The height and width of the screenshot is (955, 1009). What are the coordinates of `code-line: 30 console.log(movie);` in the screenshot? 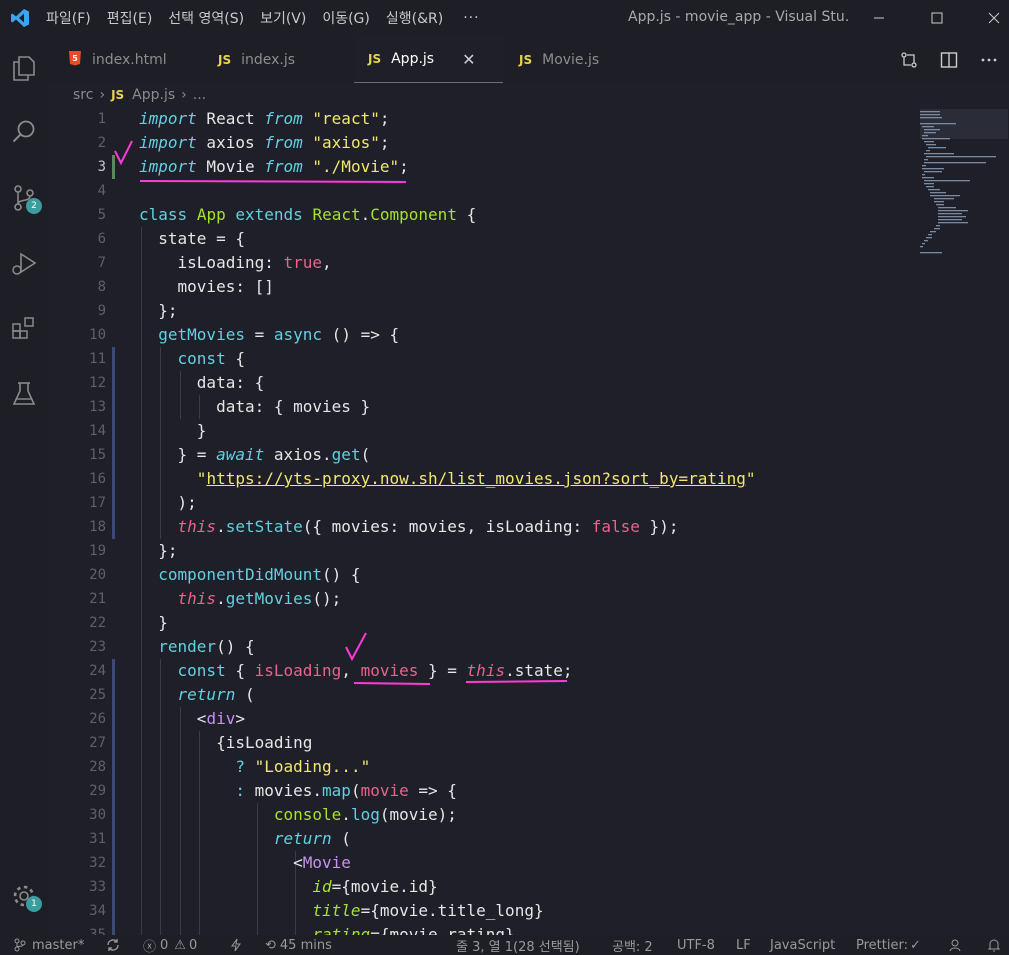 It's located at (483, 815).